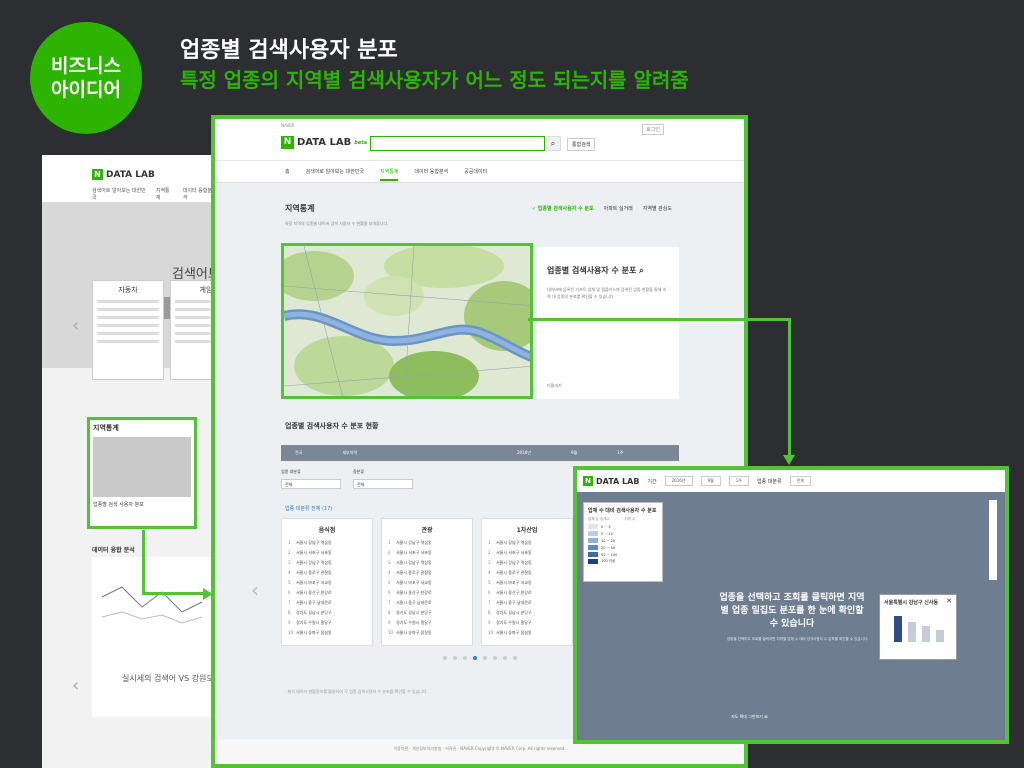 This screenshot has width=1024, height=768. Describe the element at coordinates (738, 481) in the screenshot. I see `week-select: 1주` at that location.